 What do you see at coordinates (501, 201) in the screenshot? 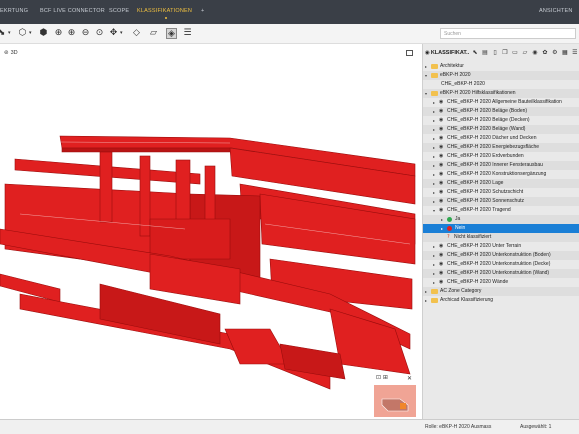
I see `tree-row: ▸ ◉ CHE_eBKP-H 2020 Sonnenschutz` at bounding box center [501, 201].